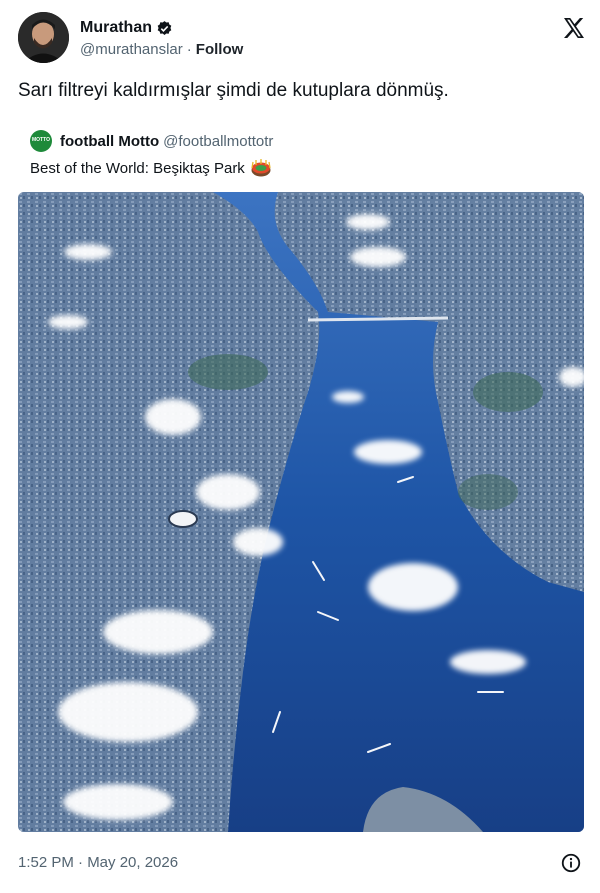  Describe the element at coordinates (261, 168) in the screenshot. I see `stadium-emoji-icon` at that location.